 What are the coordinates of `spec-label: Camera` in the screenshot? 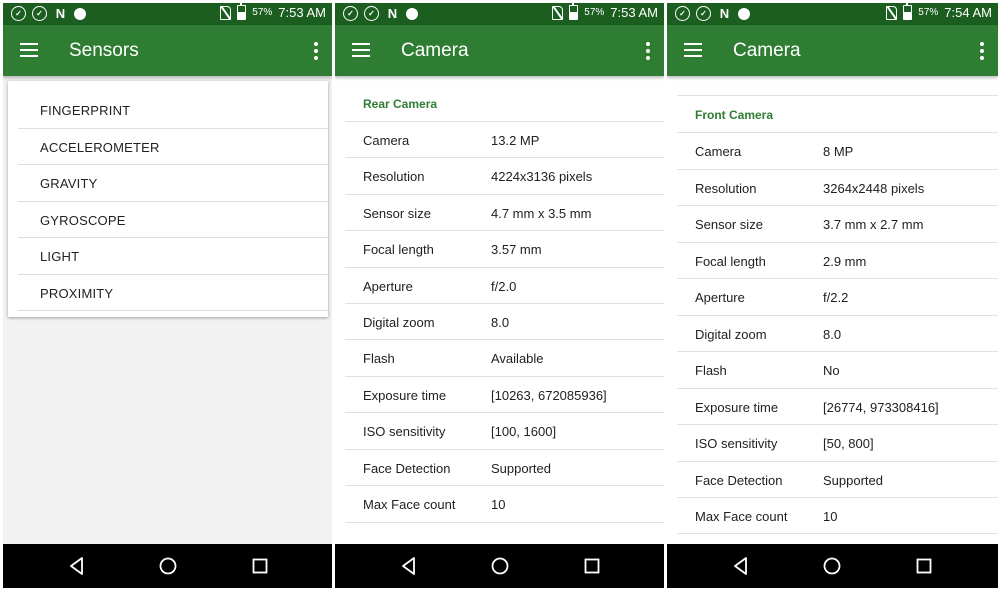 It's located at (718, 151).